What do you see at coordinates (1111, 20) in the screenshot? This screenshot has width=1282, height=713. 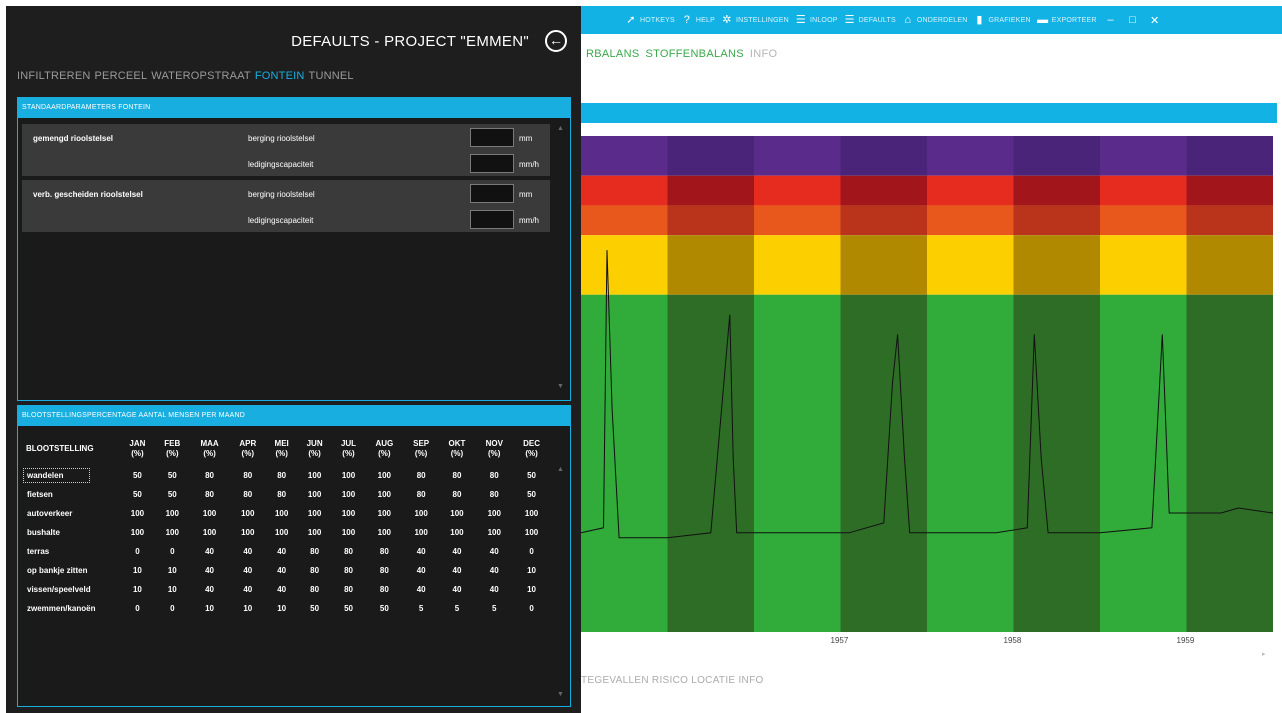 I see `minimize-button: –` at bounding box center [1111, 20].